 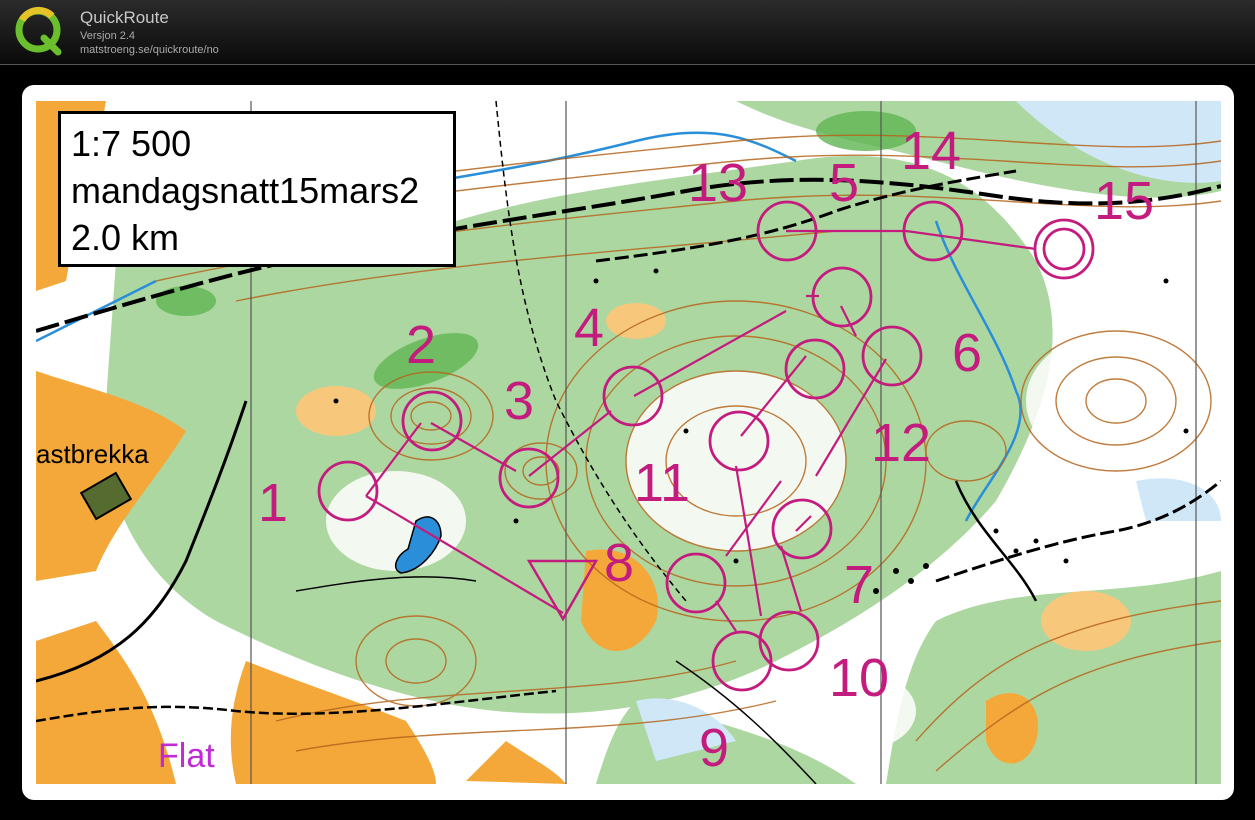 I want to click on course-distance: 2.0 km, so click(x=125, y=237).